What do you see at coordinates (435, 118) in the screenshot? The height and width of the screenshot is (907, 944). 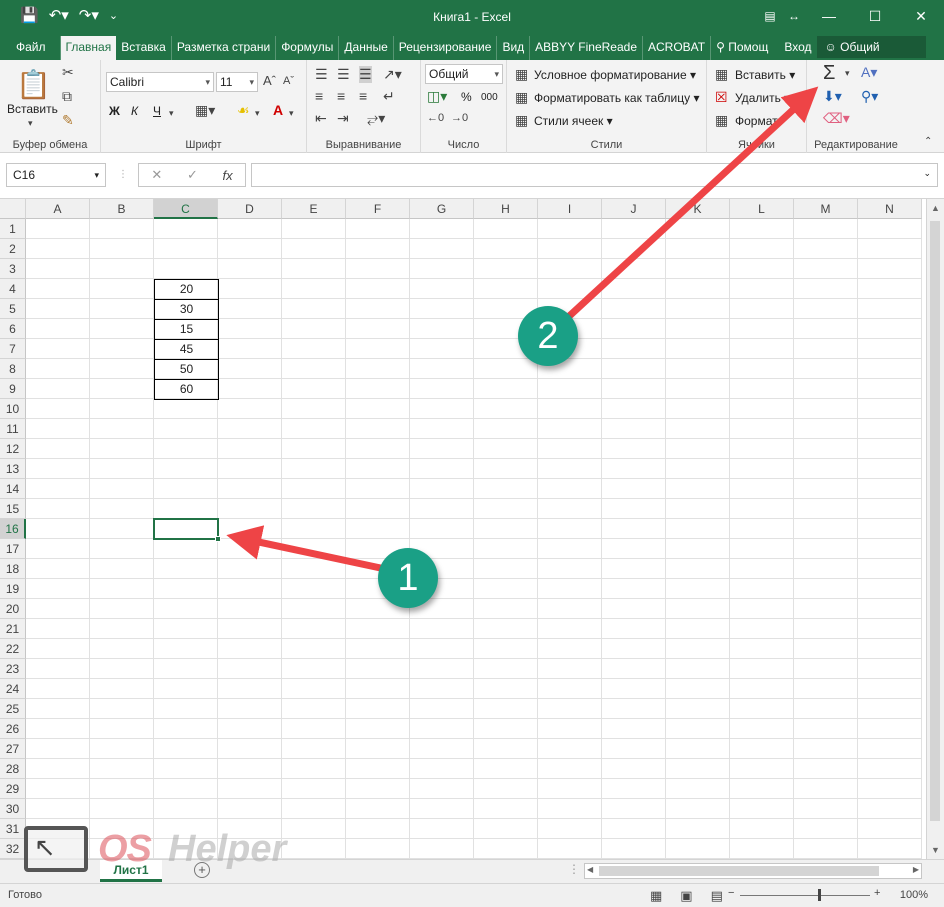 I see `increase-decimal-icon: ←0` at bounding box center [435, 118].